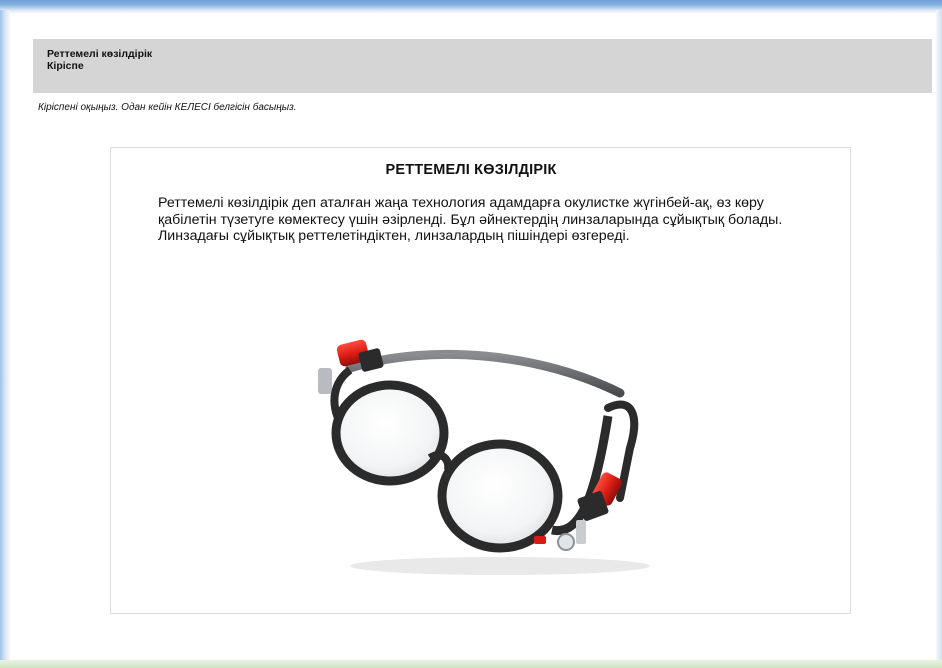 Image resolution: width=942 pixels, height=668 pixels. Describe the element at coordinates (100, 54) in the screenshot. I see `course-title: Реттемелі көзілдірік` at that location.